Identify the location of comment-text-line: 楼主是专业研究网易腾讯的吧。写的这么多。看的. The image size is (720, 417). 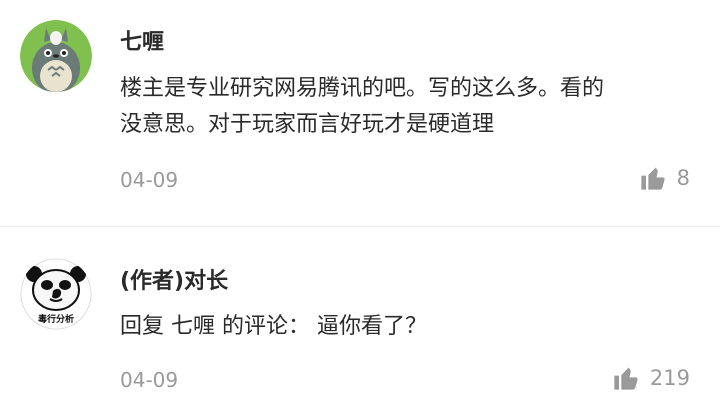
(362, 88).